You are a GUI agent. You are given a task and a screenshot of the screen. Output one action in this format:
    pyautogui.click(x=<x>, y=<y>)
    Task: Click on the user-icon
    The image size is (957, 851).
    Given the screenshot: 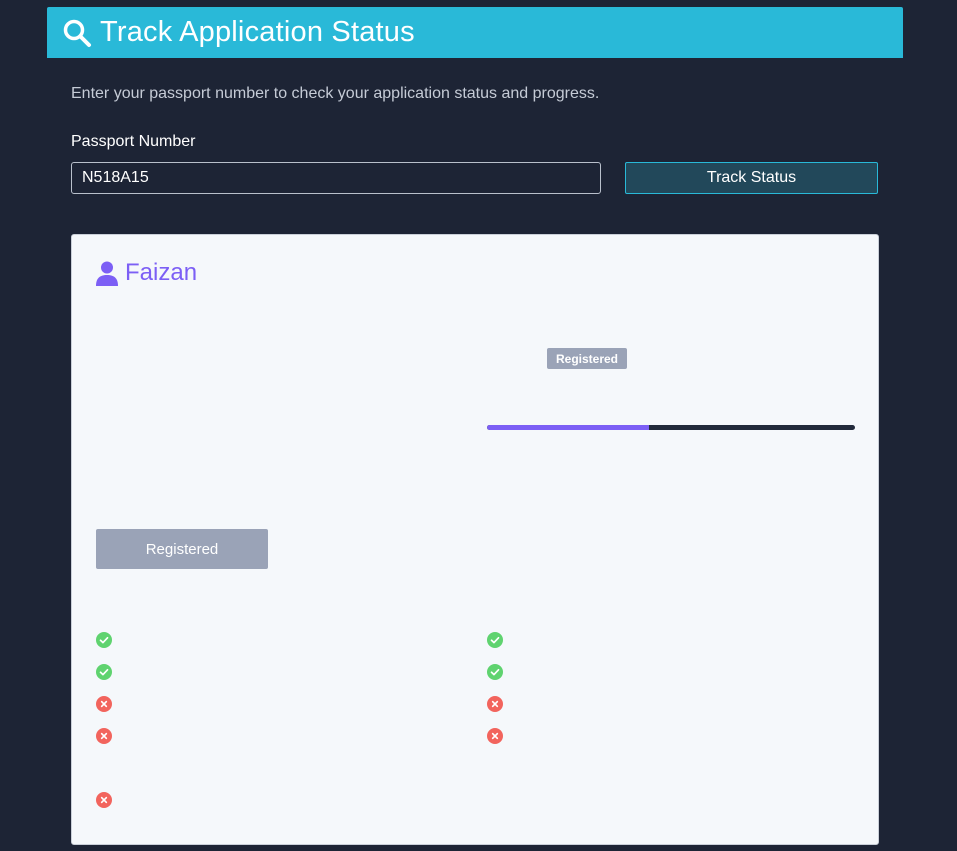 What is the action you would take?
    pyautogui.click(x=107, y=273)
    